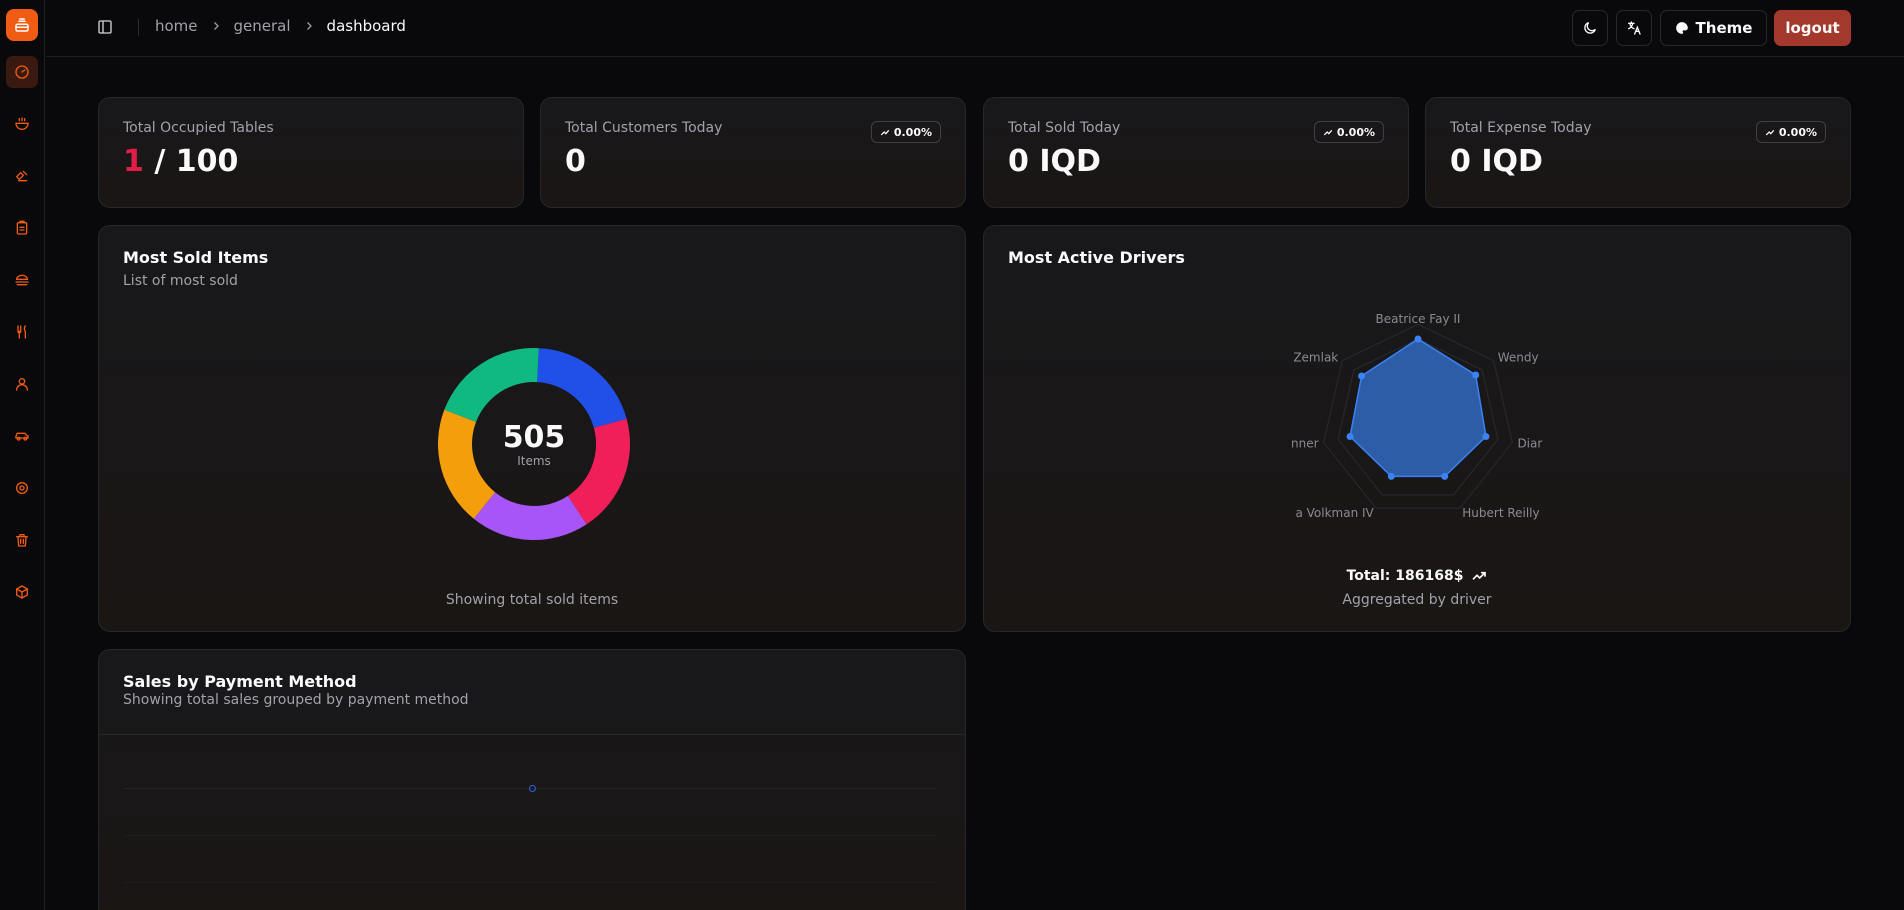 The height and width of the screenshot is (910, 1904). What do you see at coordinates (366, 26) in the screenshot?
I see `breadcrumb-current: dashboard` at bounding box center [366, 26].